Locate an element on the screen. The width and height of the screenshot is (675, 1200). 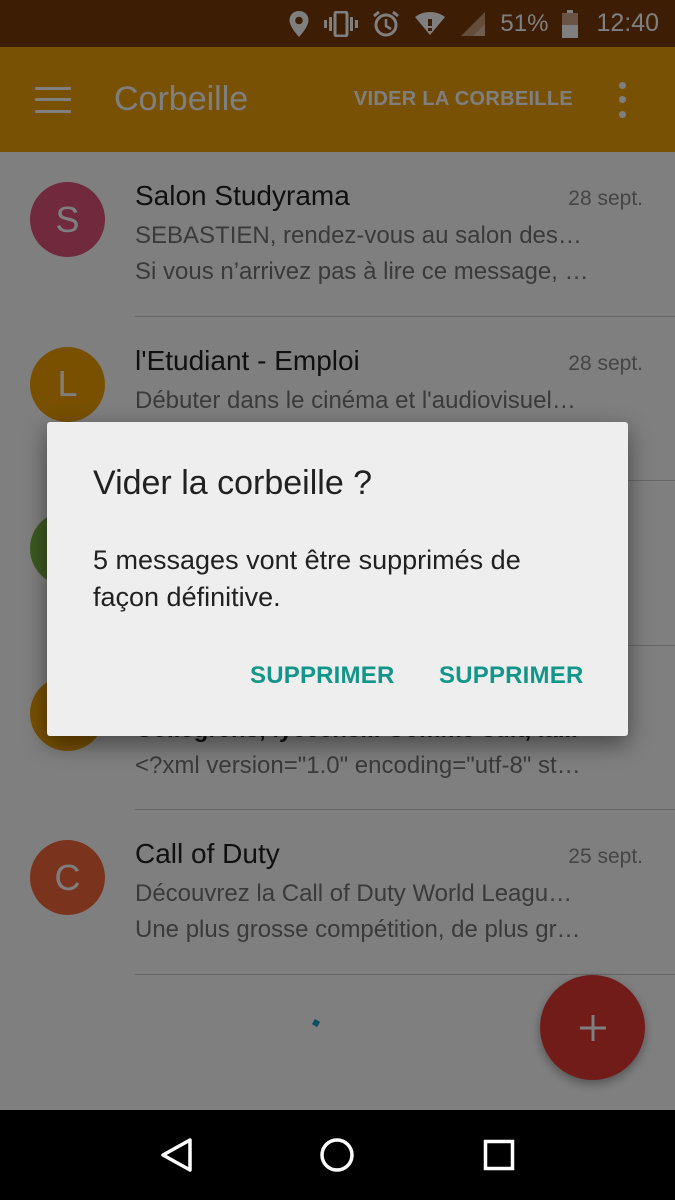
system-nav-bar is located at coordinates (337, 1155).